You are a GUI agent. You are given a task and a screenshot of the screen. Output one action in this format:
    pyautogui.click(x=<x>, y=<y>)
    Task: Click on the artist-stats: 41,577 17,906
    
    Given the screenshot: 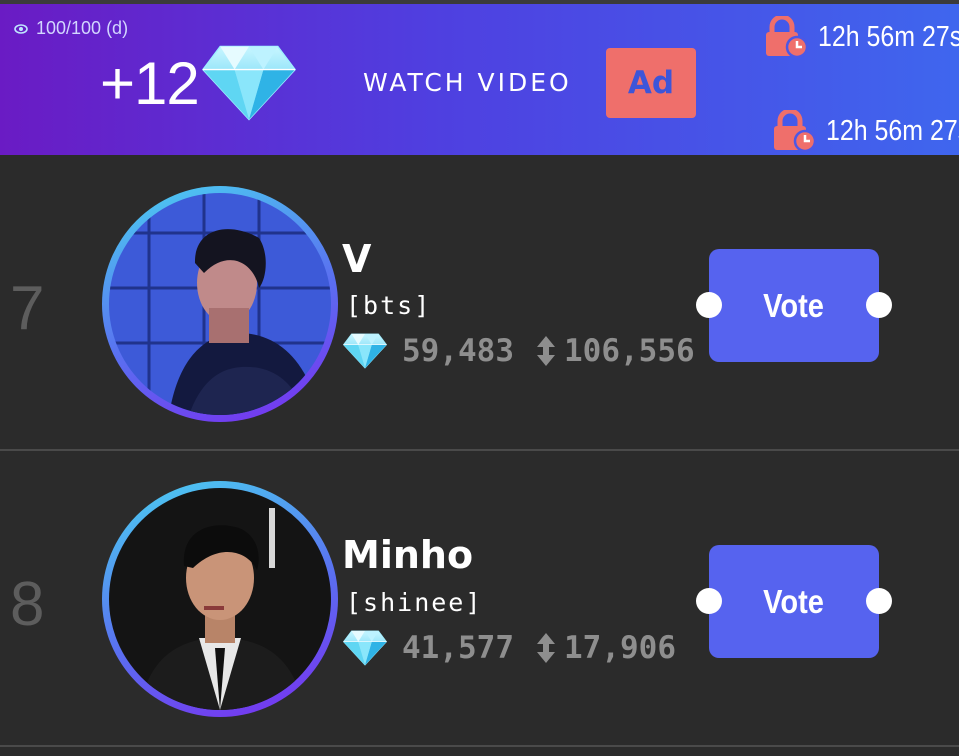 What is the action you would take?
    pyautogui.click(x=509, y=648)
    